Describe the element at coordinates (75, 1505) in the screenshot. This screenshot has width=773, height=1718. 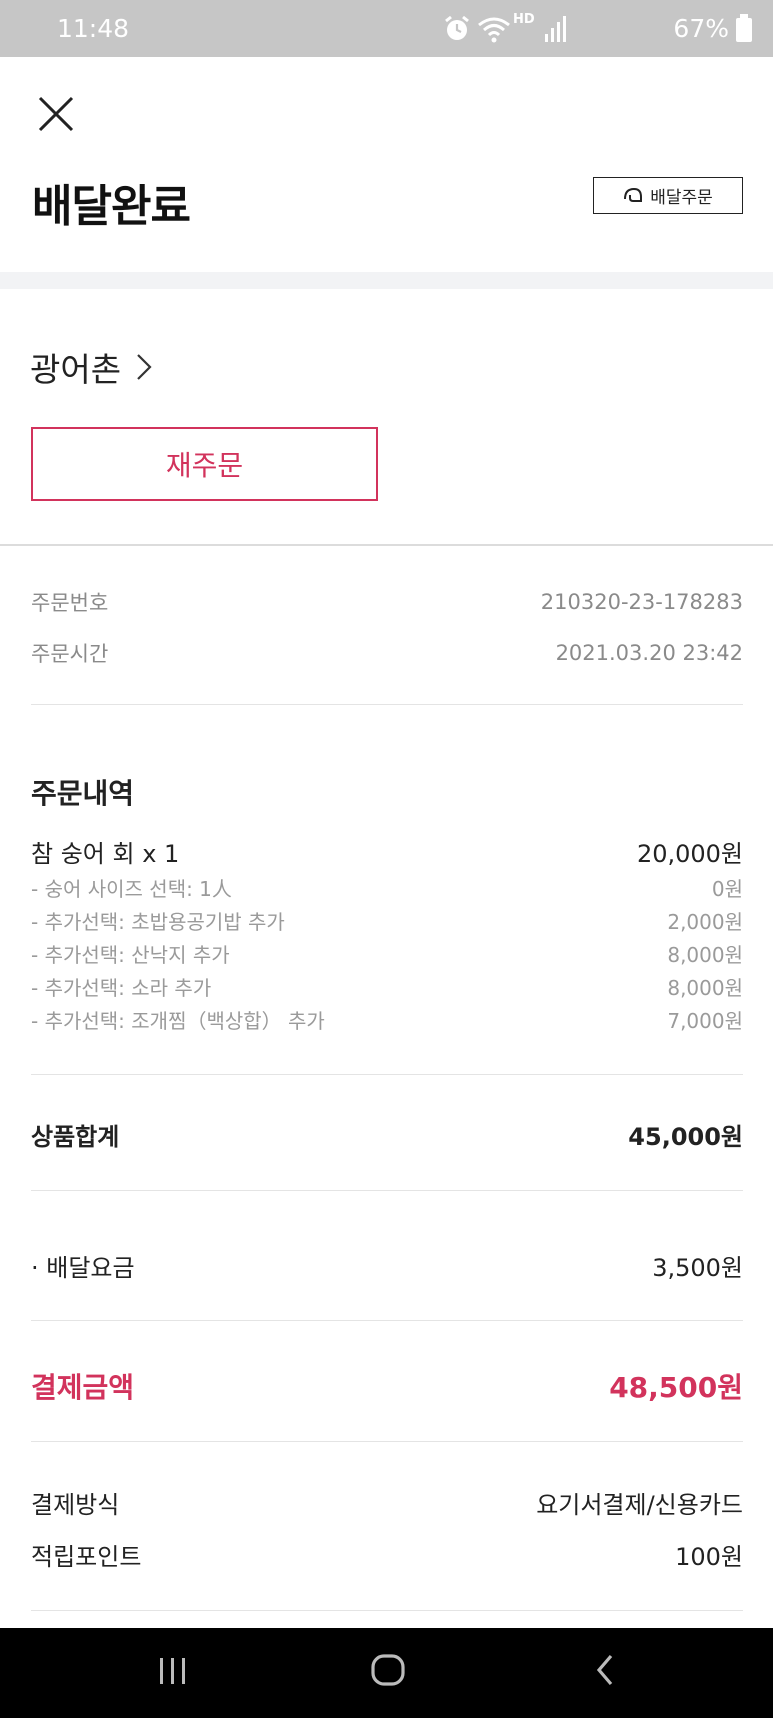
I see `payment-method-label: 결제방식` at that location.